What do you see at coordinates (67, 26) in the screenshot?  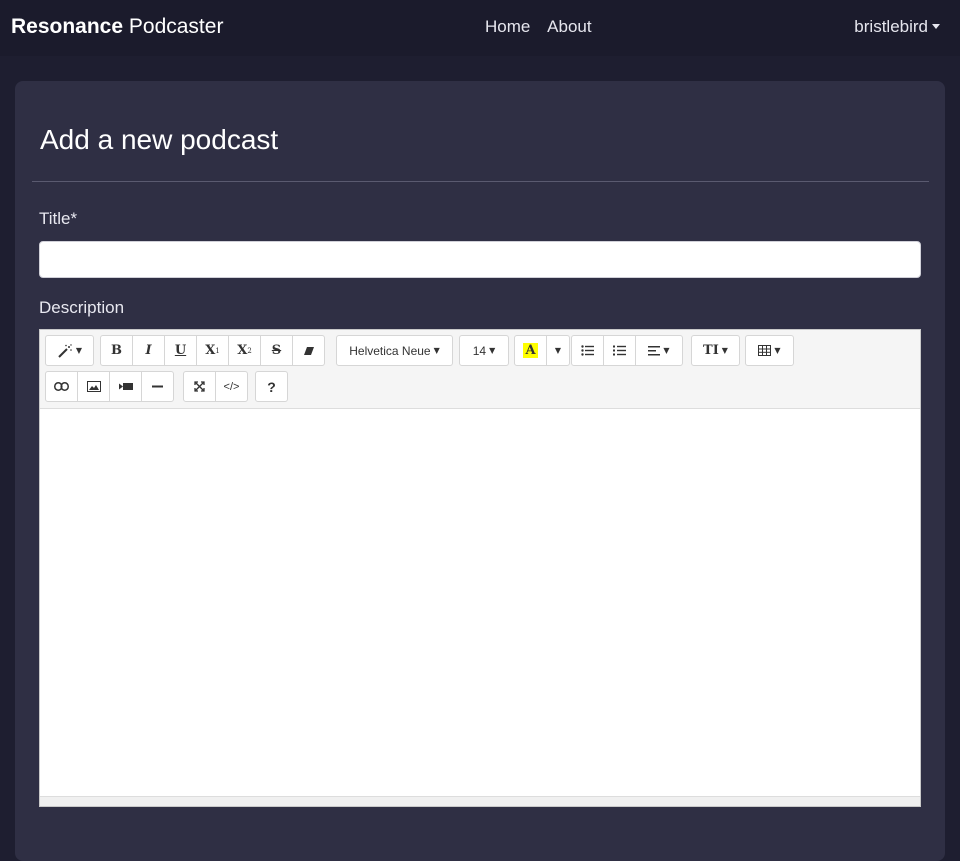 I see `brand-name-bold: Resonance` at bounding box center [67, 26].